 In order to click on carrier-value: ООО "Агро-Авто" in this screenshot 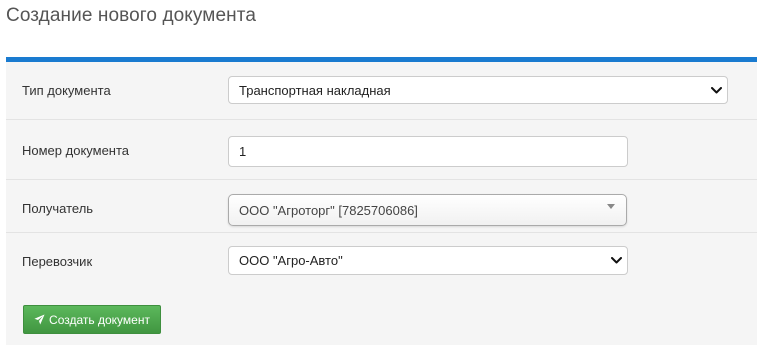, I will do `click(291, 260)`.